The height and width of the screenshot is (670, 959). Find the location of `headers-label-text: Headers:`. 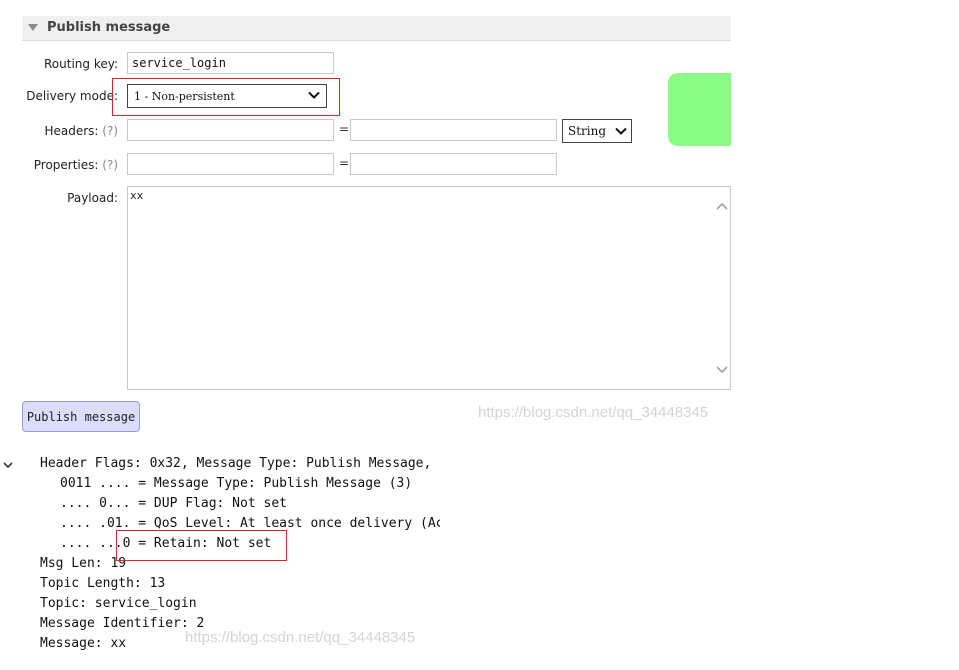

headers-label-text: Headers: is located at coordinates (71, 131).